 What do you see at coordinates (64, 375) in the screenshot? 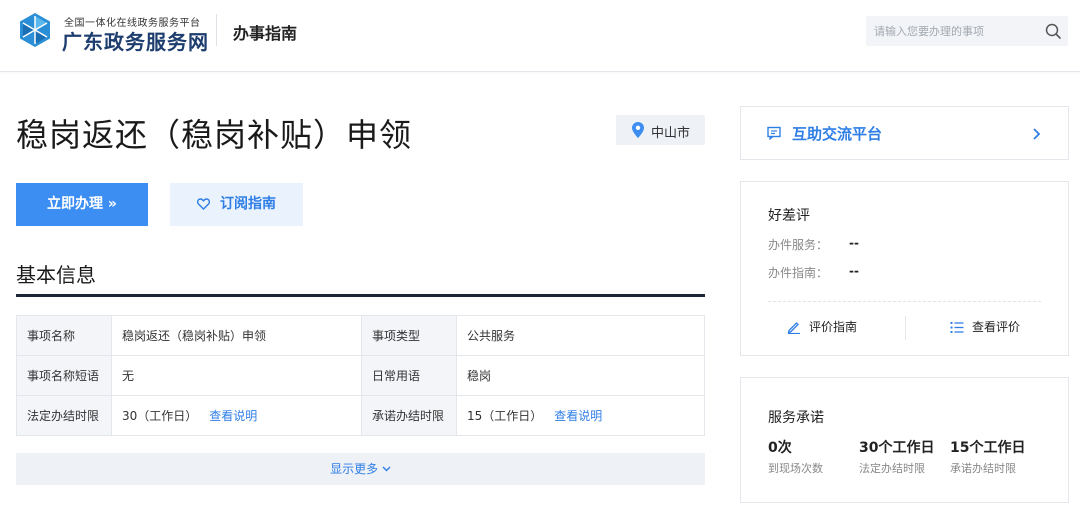
I see `cell-label: 事项名称短语` at bounding box center [64, 375].